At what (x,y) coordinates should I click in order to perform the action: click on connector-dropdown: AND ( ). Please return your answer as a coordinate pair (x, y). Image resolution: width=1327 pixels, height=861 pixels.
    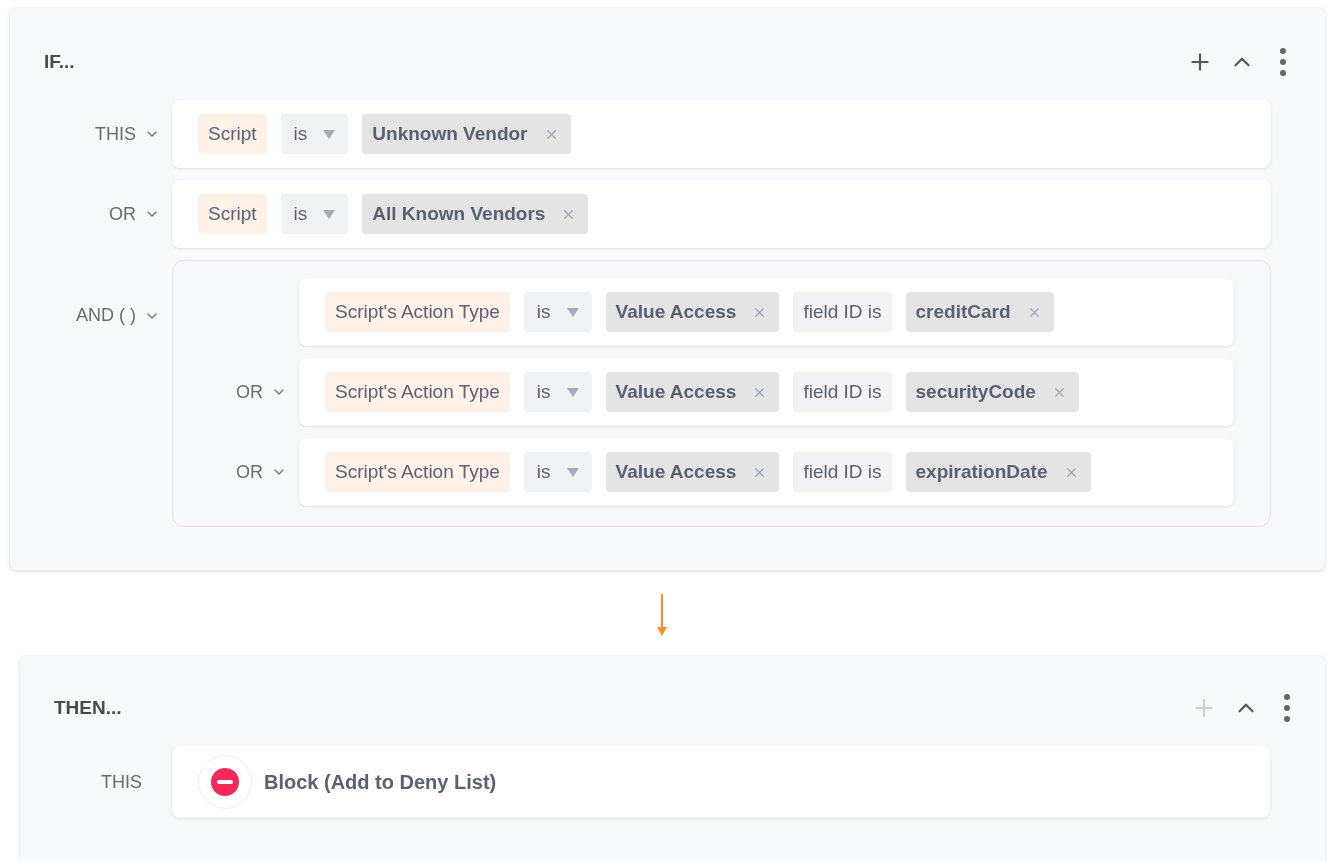
    Looking at the image, I should click on (118, 315).